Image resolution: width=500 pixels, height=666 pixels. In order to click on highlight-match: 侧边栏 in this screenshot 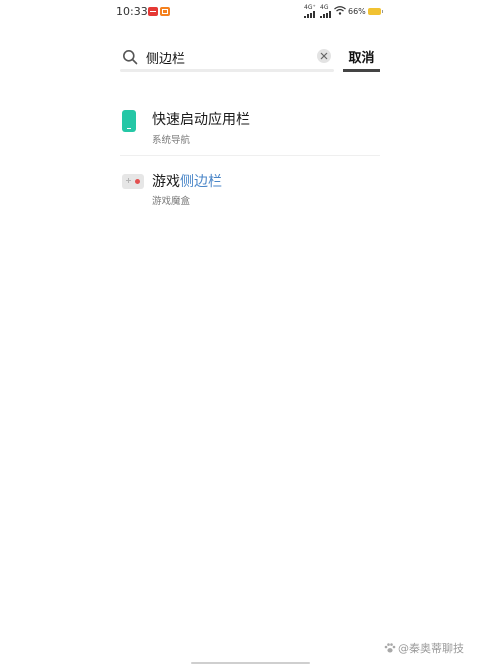, I will do `click(201, 182)`.